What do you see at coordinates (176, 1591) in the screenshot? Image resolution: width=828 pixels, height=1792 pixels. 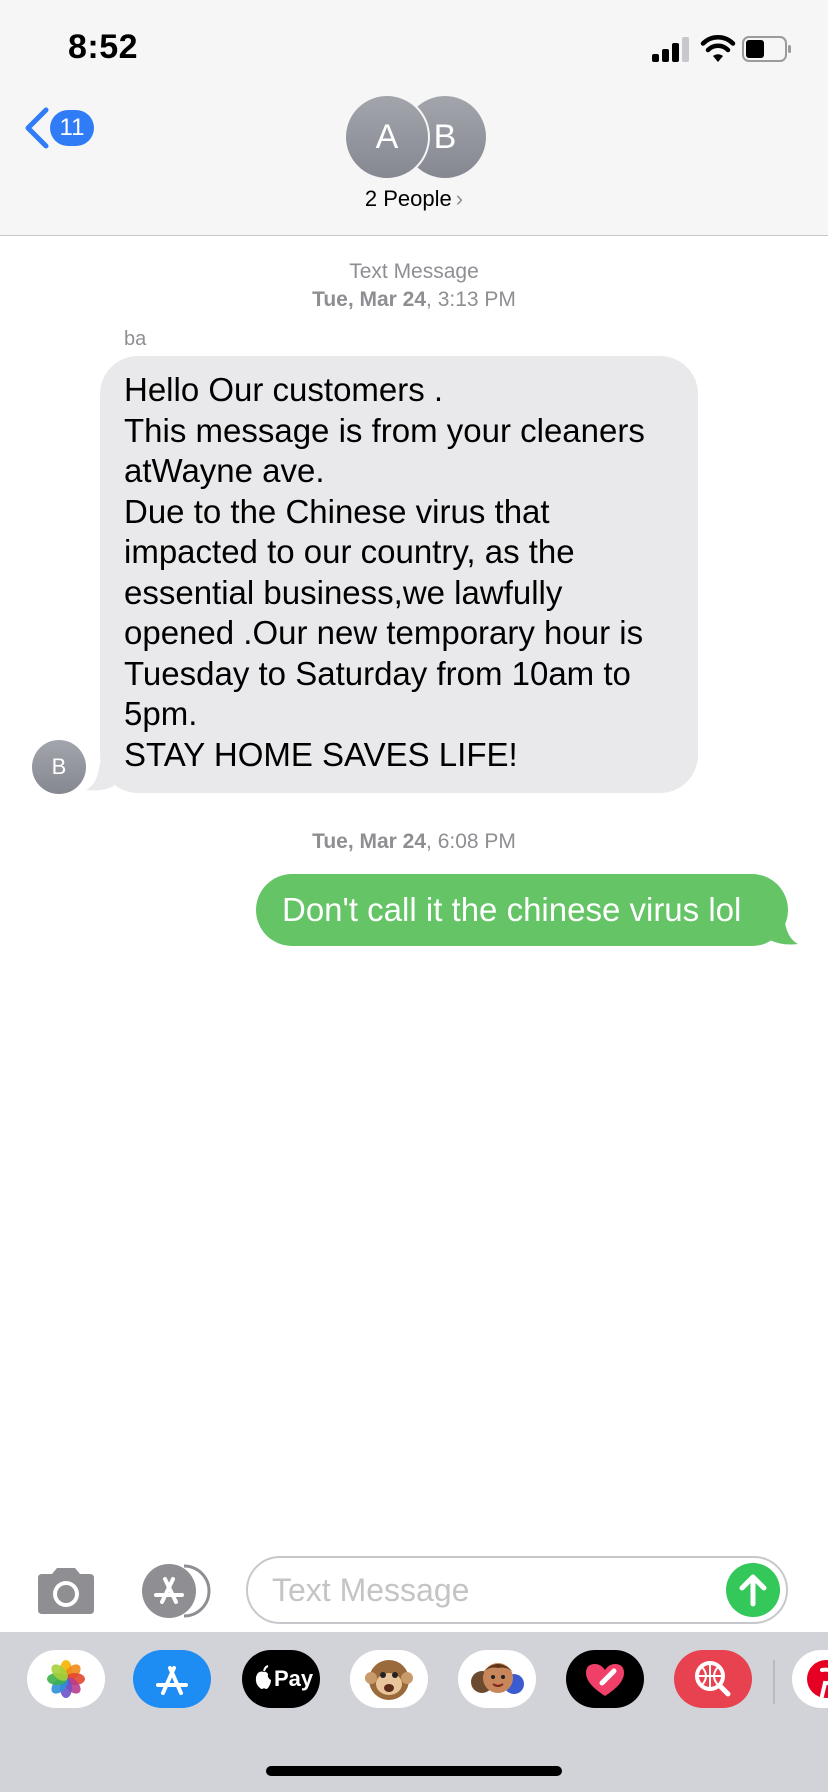 I see `apps-button-icon` at bounding box center [176, 1591].